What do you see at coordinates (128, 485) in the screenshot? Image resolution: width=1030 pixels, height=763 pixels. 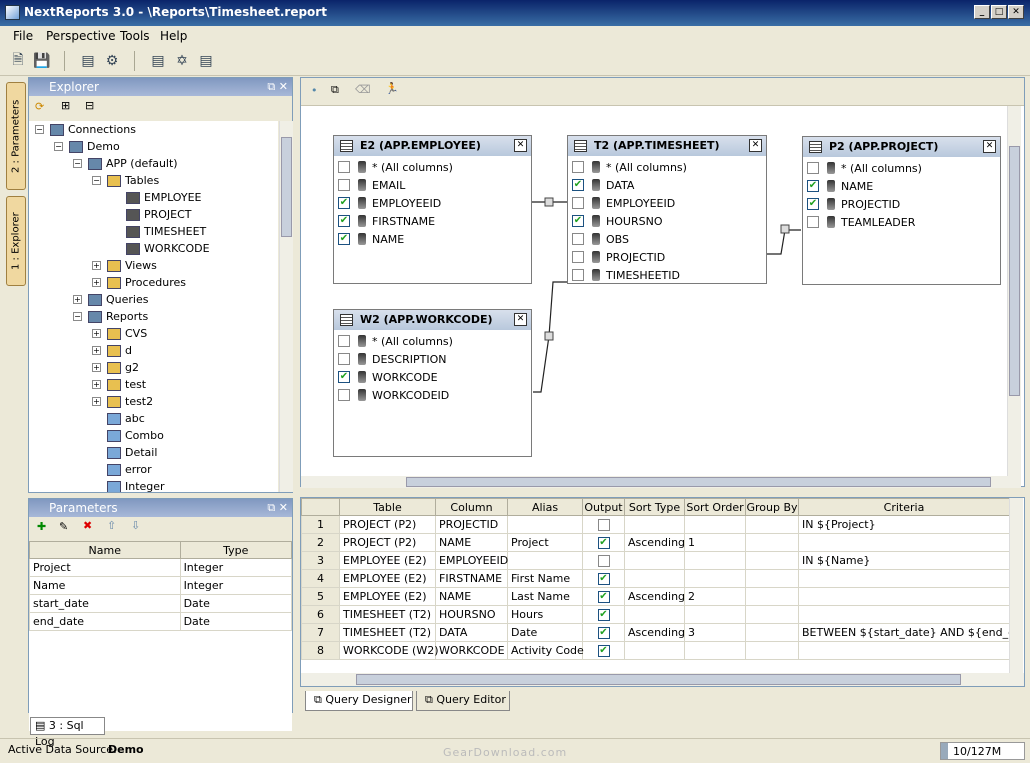 I see `tree-node: Integer` at bounding box center [128, 485].